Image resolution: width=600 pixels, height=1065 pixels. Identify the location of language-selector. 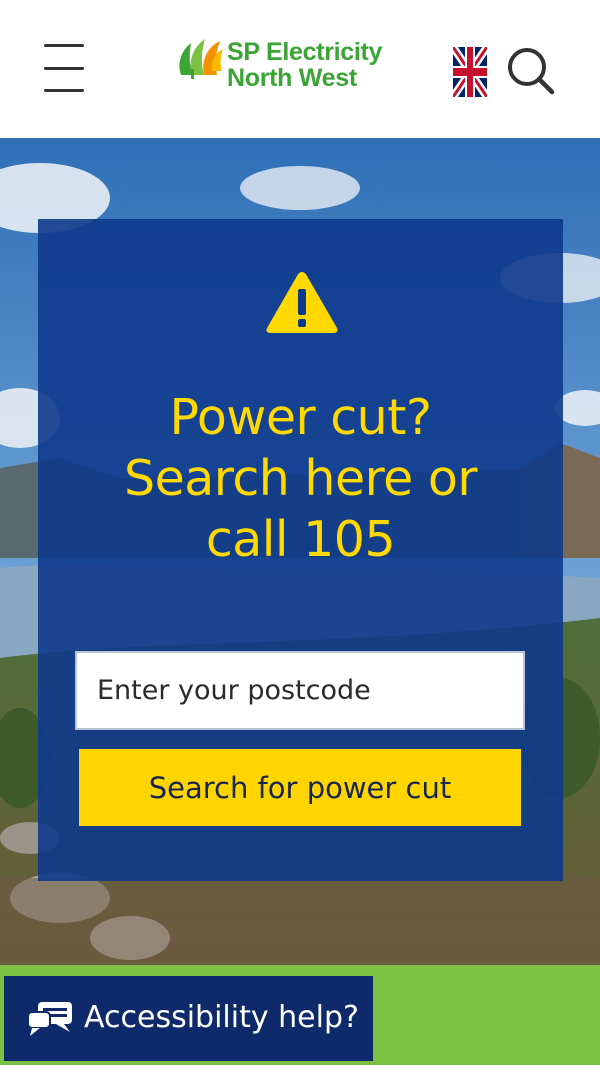
(470, 72).